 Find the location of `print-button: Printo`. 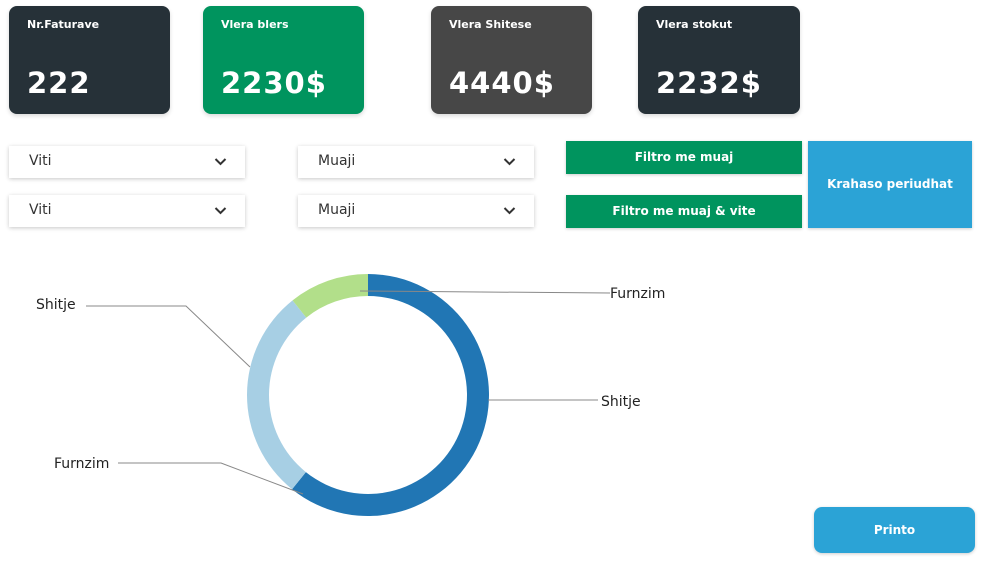

print-button: Printo is located at coordinates (894, 530).